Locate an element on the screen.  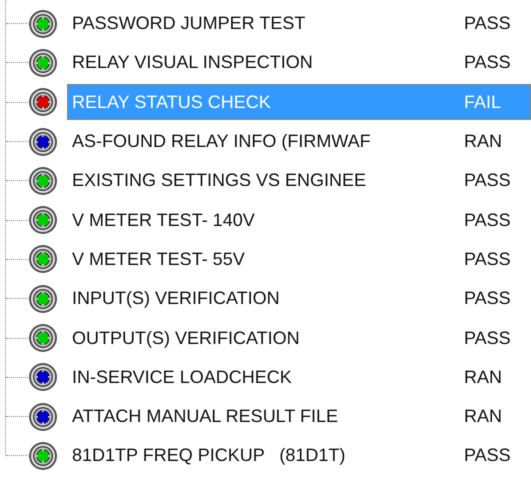
test-name: OUTPUT(S) VERIFICATION is located at coordinates (186, 338).